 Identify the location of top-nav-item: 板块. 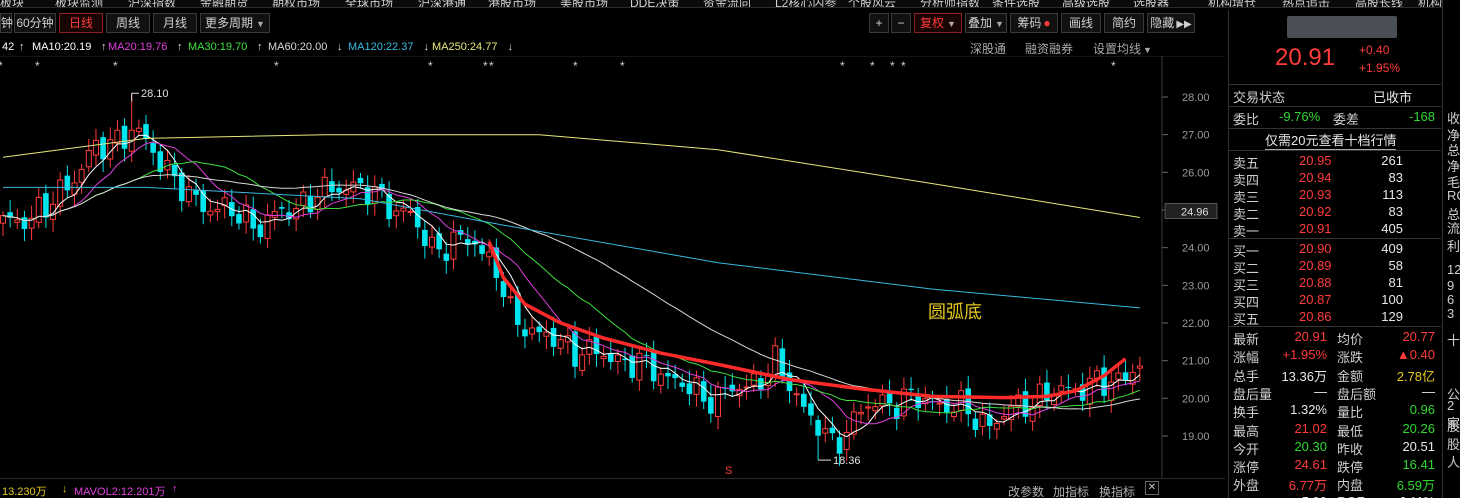
(12, 3).